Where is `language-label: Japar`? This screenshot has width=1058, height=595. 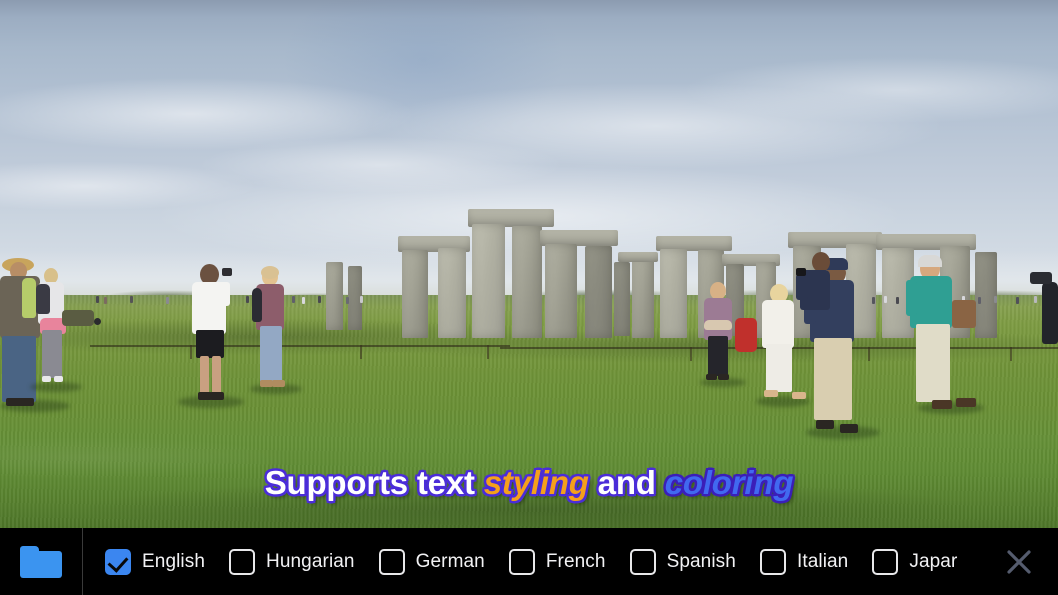 language-label: Japar is located at coordinates (933, 561).